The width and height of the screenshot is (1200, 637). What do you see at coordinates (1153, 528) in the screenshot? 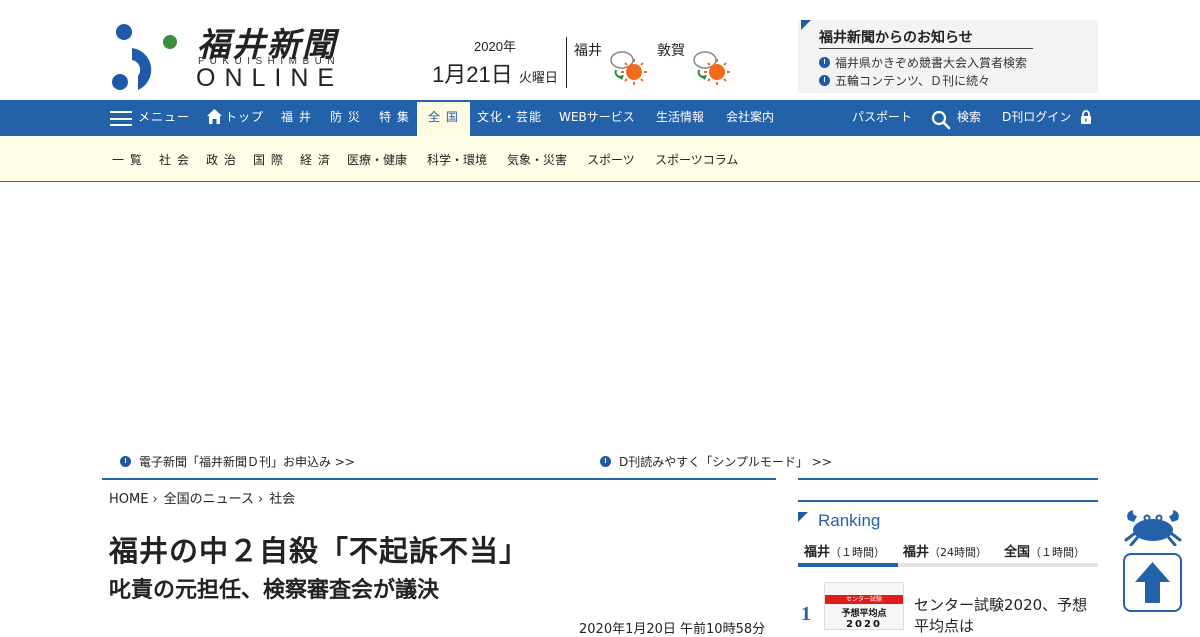
I see `crab-mascot-icon` at bounding box center [1153, 528].